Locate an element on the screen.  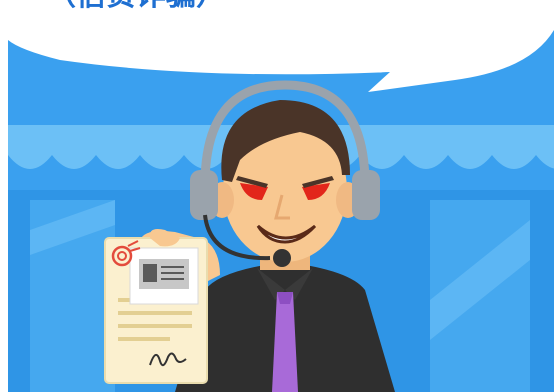
headset-cup-right is located at coordinates (366, 195).